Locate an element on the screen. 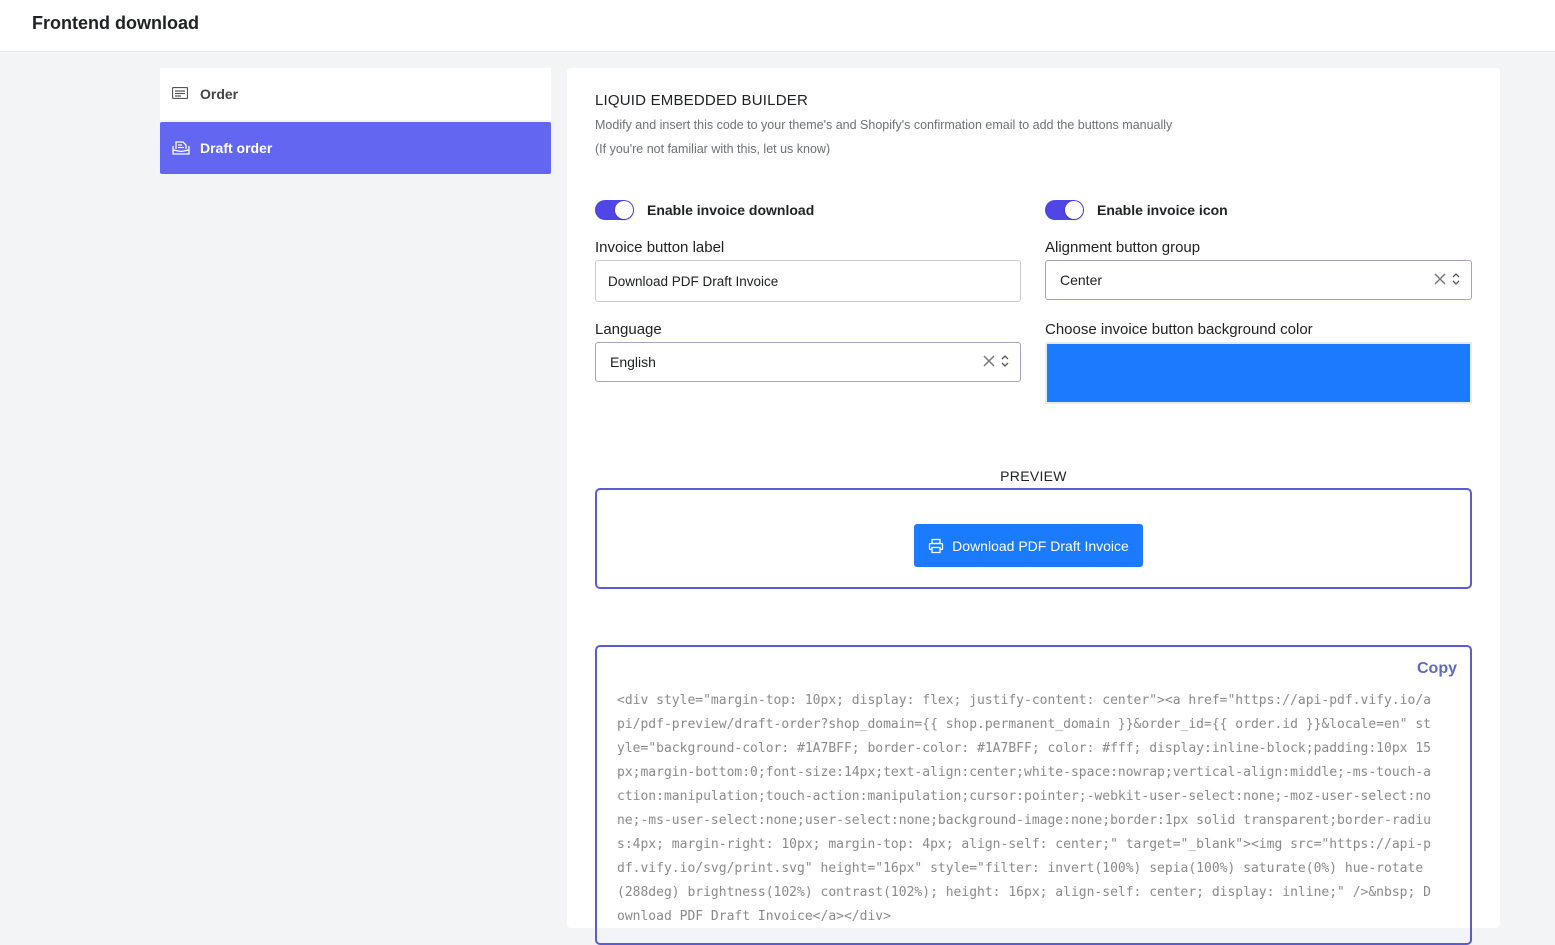 The height and width of the screenshot is (945, 1555). language-title: Language is located at coordinates (628, 329).